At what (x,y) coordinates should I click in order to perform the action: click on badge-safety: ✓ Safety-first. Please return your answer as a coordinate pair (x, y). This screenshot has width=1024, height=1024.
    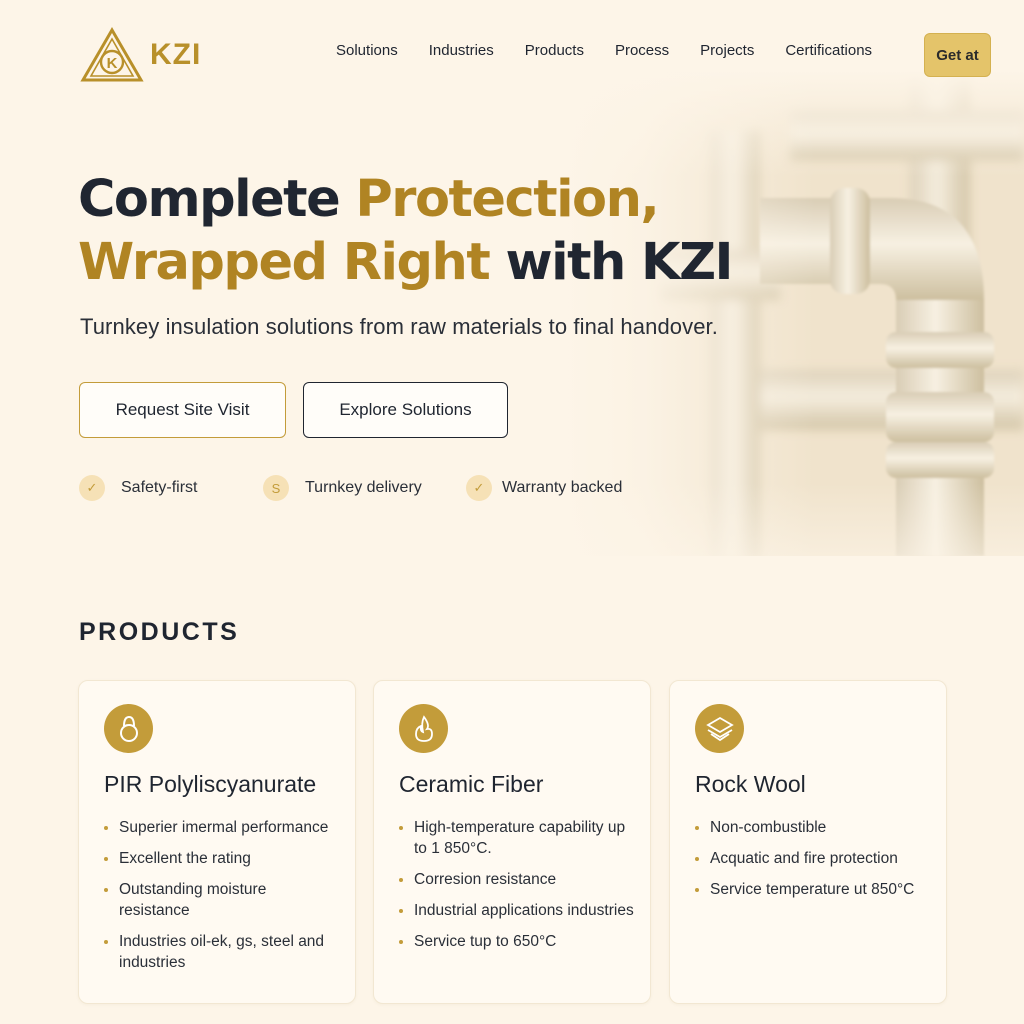
    Looking at the image, I should click on (138, 488).